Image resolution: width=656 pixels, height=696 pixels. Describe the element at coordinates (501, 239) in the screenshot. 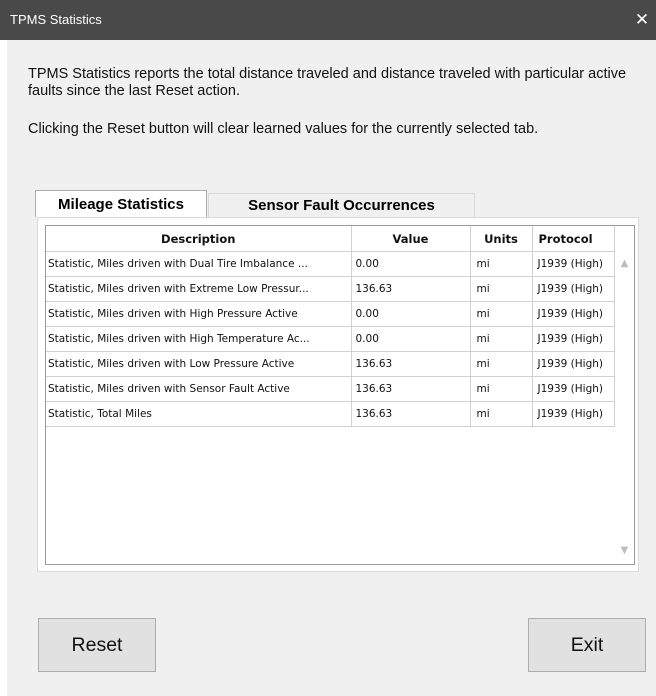

I see `column-header-units: Units` at that location.